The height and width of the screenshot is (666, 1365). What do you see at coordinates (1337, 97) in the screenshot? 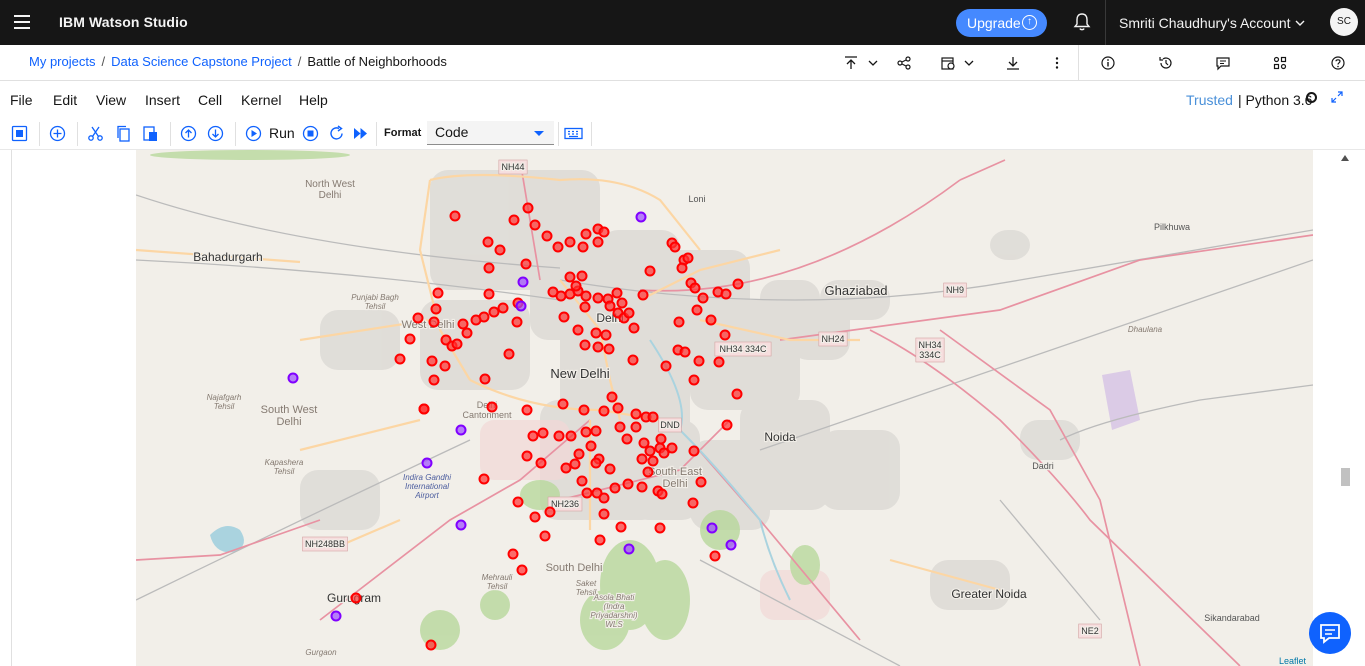
I see `expand-icon` at bounding box center [1337, 97].